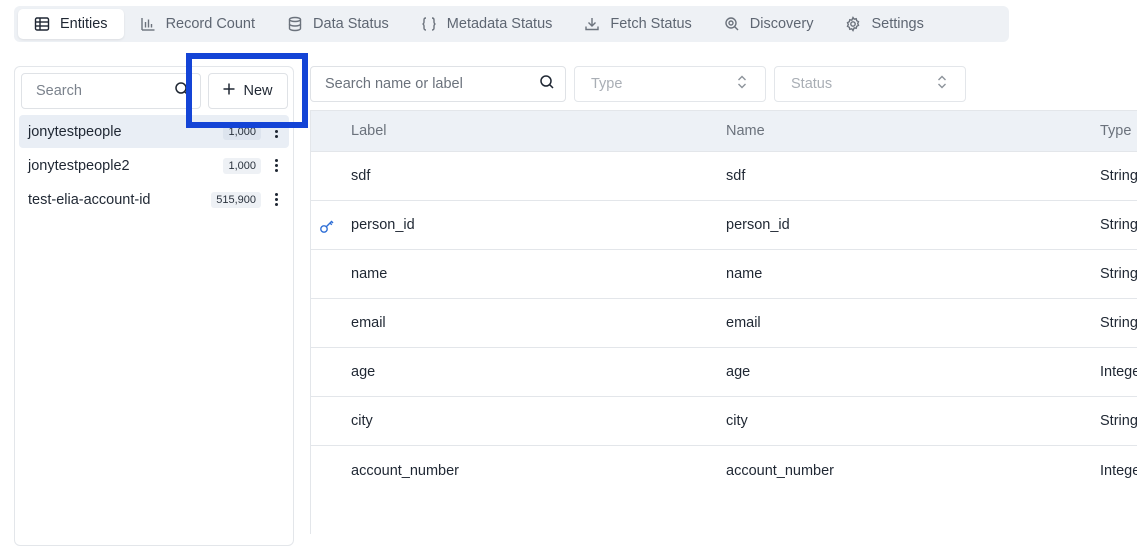 Image resolution: width=1137 pixels, height=546 pixels. Describe the element at coordinates (724, 421) in the screenshot. I see `table-row: city city String` at that location.